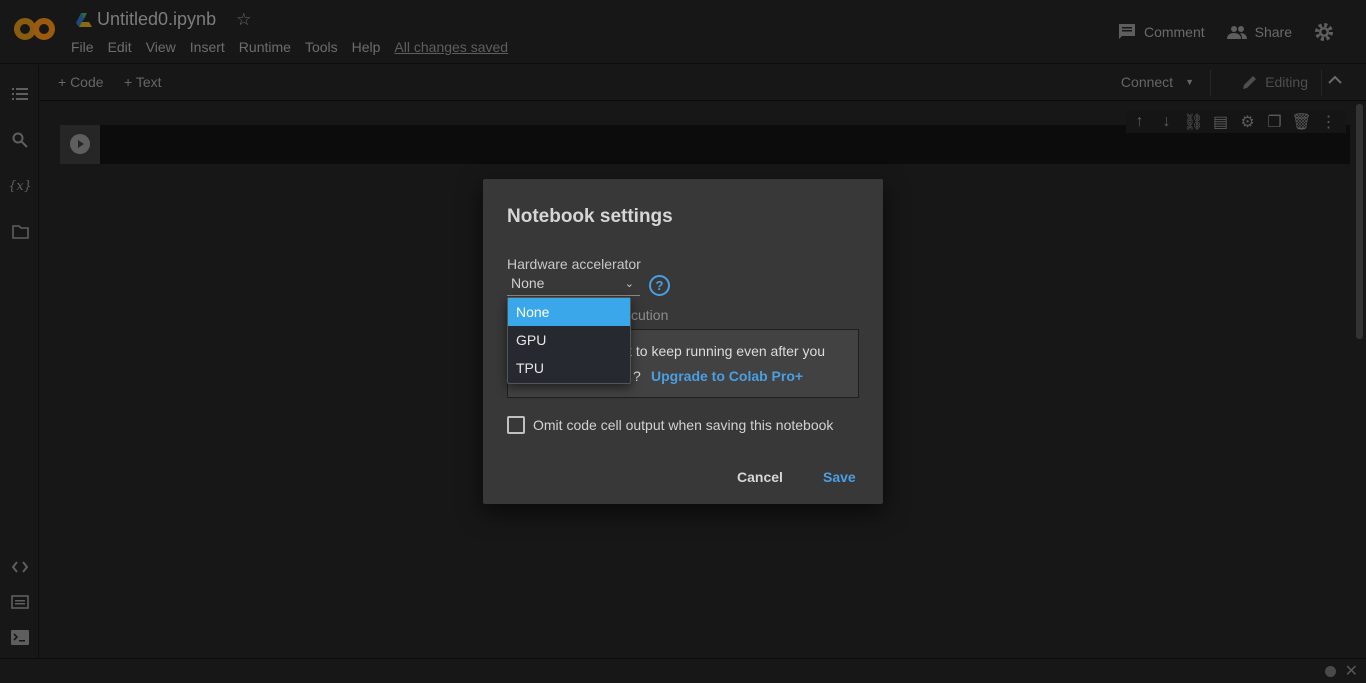 The width and height of the screenshot is (1366, 683). Describe the element at coordinates (574, 264) in the screenshot. I see `hardware-accelerator-label: Hardware accelerator` at that location.